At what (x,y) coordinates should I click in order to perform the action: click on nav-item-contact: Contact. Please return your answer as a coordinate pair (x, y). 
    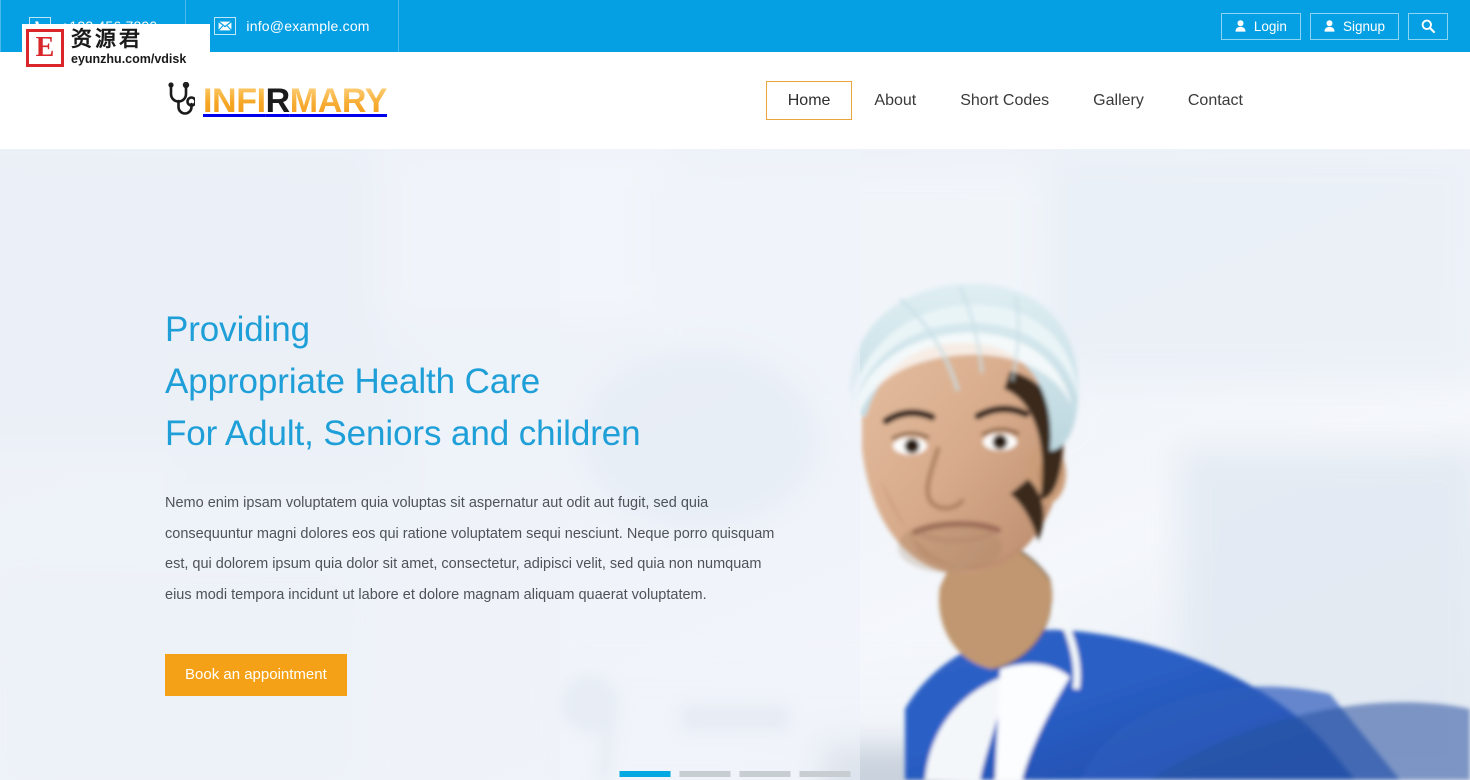
    Looking at the image, I should click on (1215, 100).